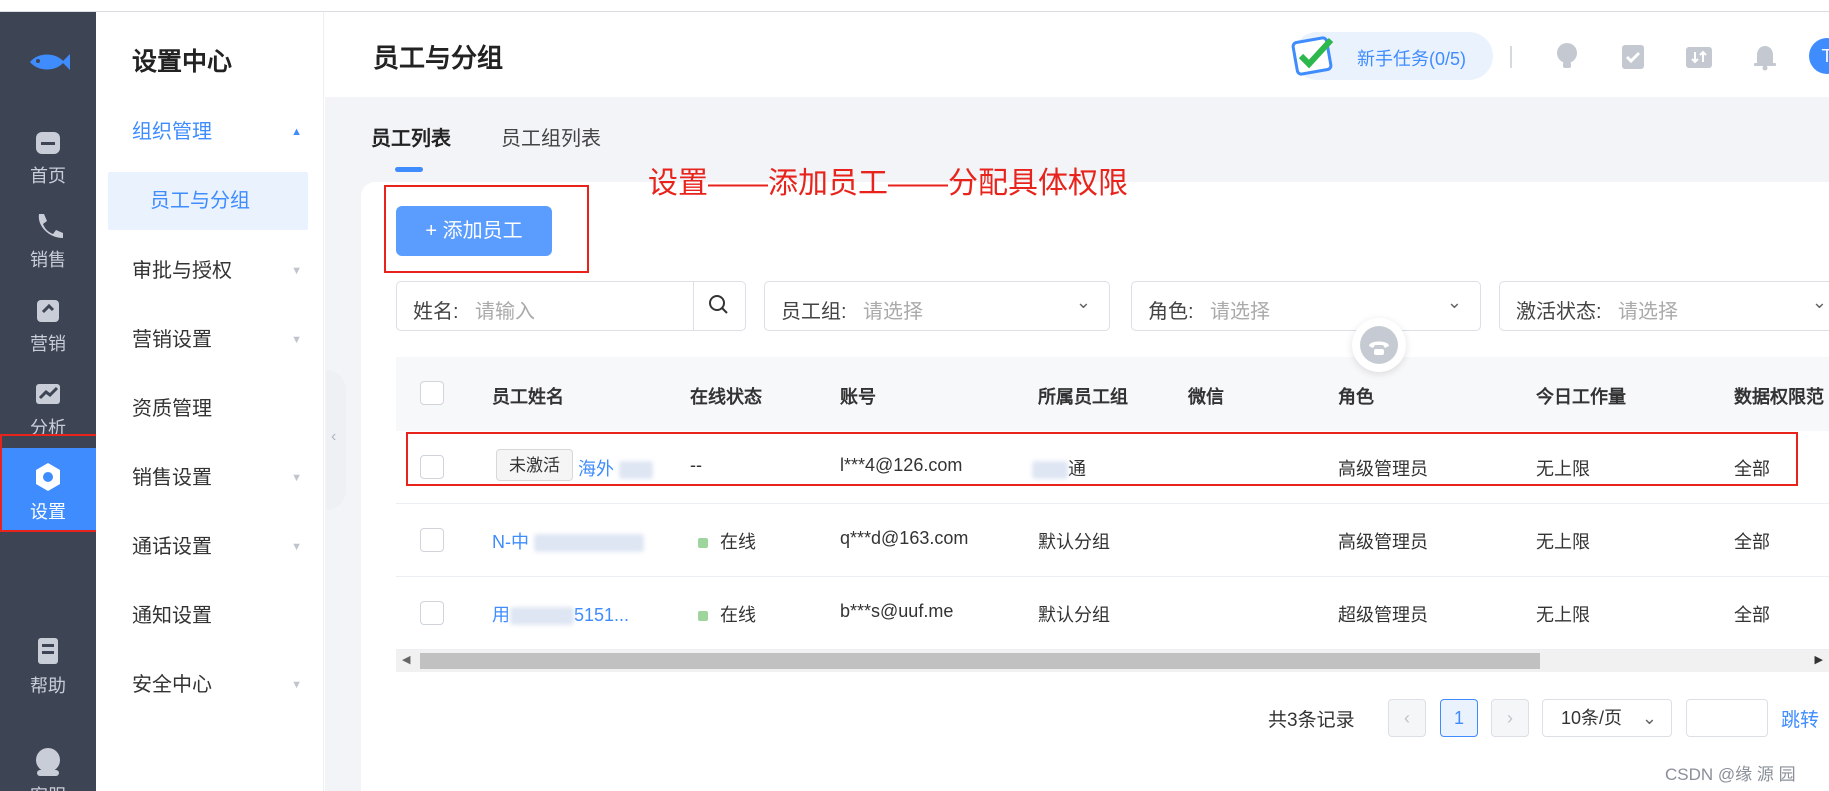 This screenshot has height=791, width=1829. I want to click on name-filter: 姓名: 请输入, so click(571, 306).